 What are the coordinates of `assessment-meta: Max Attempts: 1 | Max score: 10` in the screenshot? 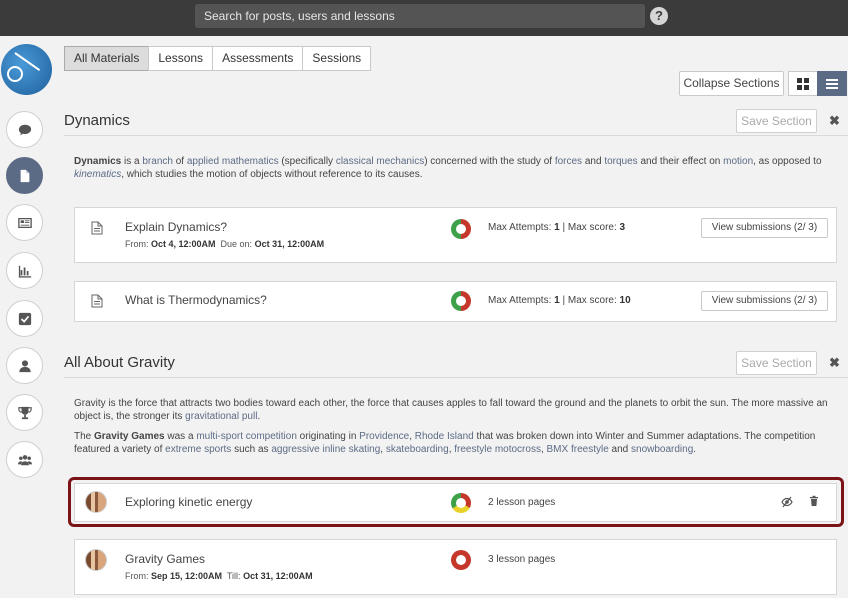 It's located at (559, 300).